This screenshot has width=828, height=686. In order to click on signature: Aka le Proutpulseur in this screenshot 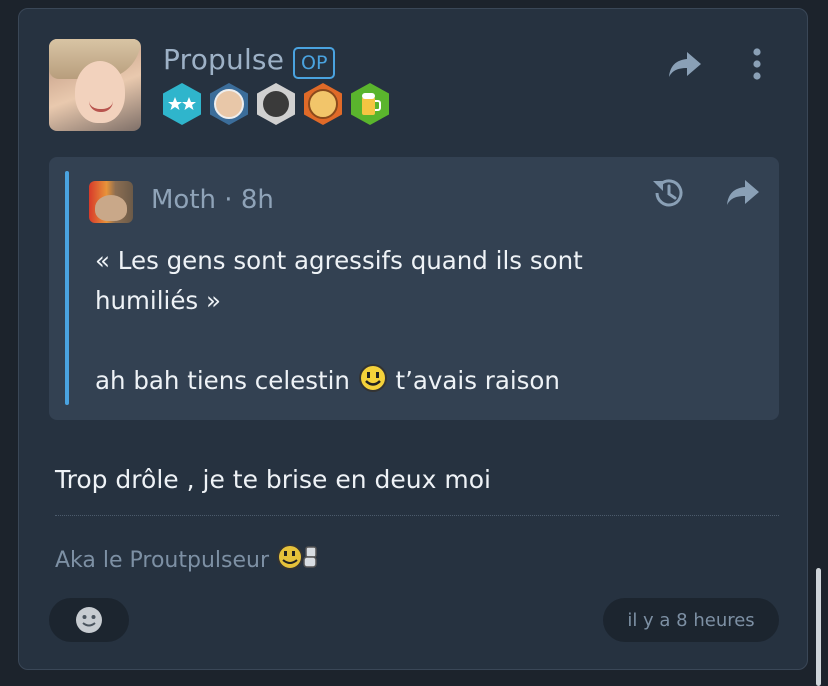, I will do `click(187, 557)`.